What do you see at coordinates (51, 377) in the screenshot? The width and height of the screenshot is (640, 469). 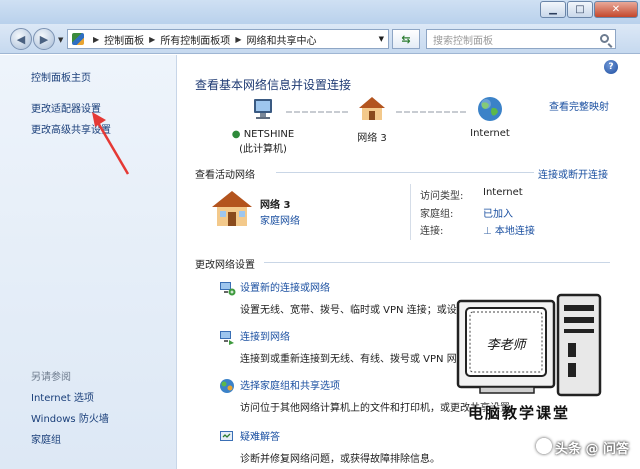 I see `see-also-heading: 另请参阅` at bounding box center [51, 377].